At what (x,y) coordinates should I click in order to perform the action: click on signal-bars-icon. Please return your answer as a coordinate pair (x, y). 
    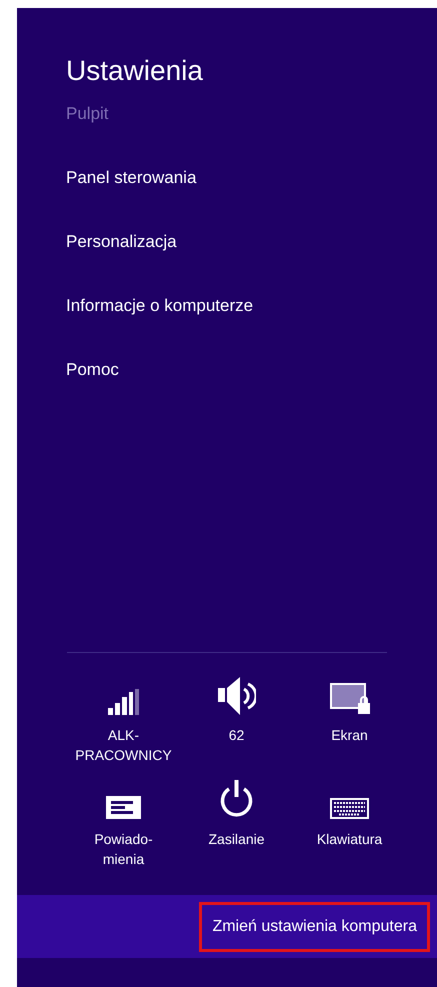
    Looking at the image, I should click on (123, 702).